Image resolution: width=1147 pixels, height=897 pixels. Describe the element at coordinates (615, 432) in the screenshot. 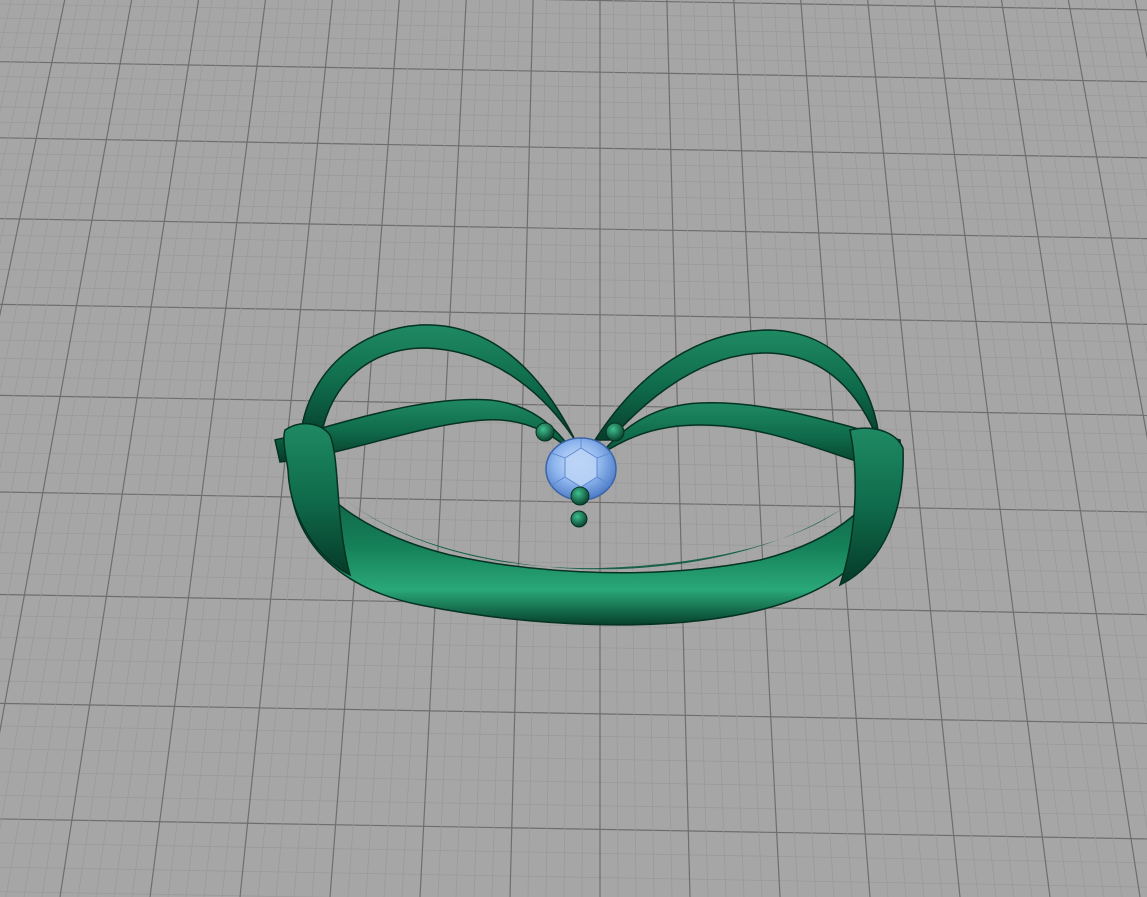

I see `prong-top-right` at that location.